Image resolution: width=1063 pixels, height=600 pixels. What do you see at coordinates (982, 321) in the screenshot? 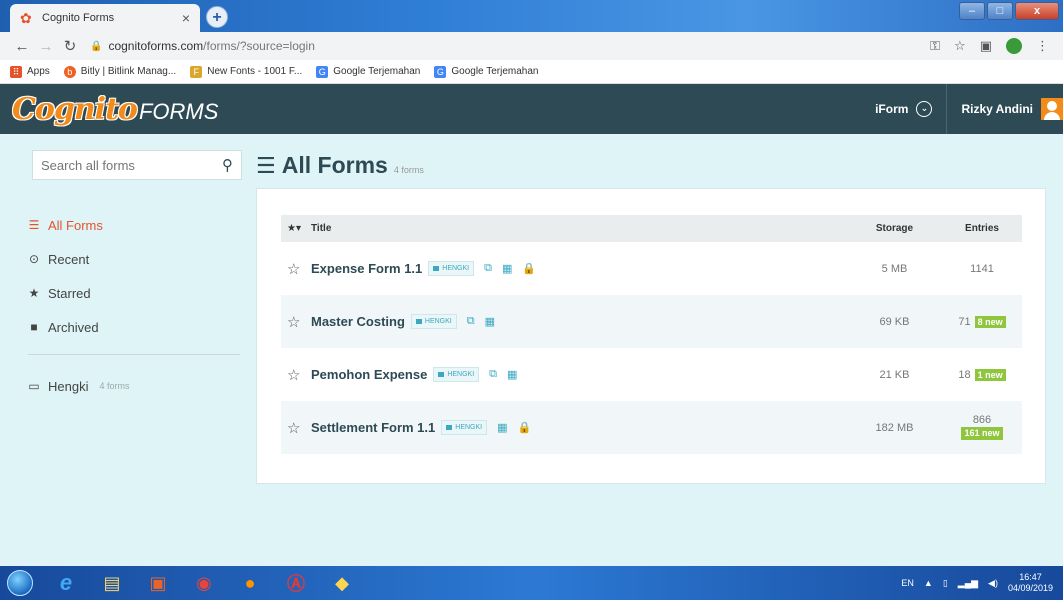
I see `entries-cell: 71 8 new` at bounding box center [982, 321].